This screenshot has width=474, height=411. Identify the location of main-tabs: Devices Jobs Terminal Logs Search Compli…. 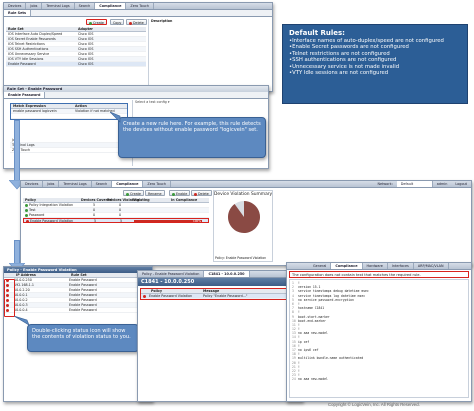
(246, 184).